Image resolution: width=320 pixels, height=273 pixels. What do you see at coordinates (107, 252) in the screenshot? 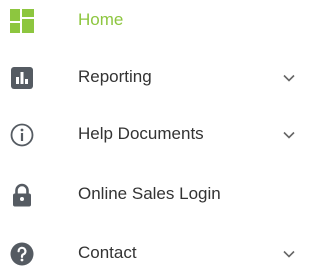
I see `nav-item-label: Contact` at bounding box center [107, 252].